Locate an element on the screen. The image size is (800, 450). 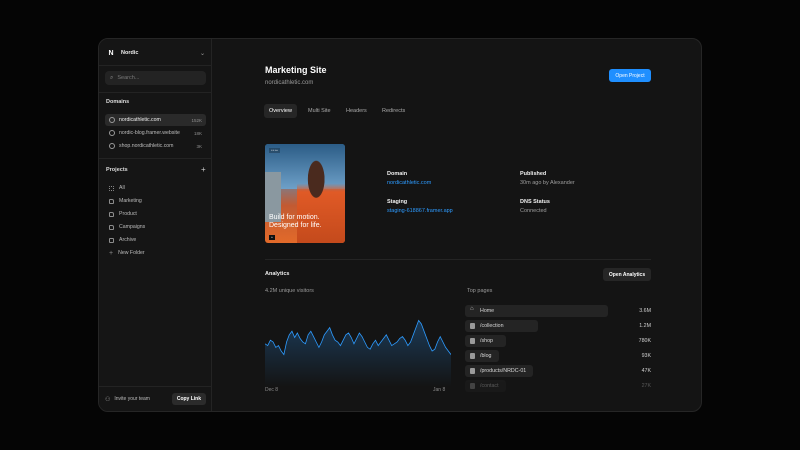
project-item-campaigns: Campaigns is located at coordinates (127, 227).